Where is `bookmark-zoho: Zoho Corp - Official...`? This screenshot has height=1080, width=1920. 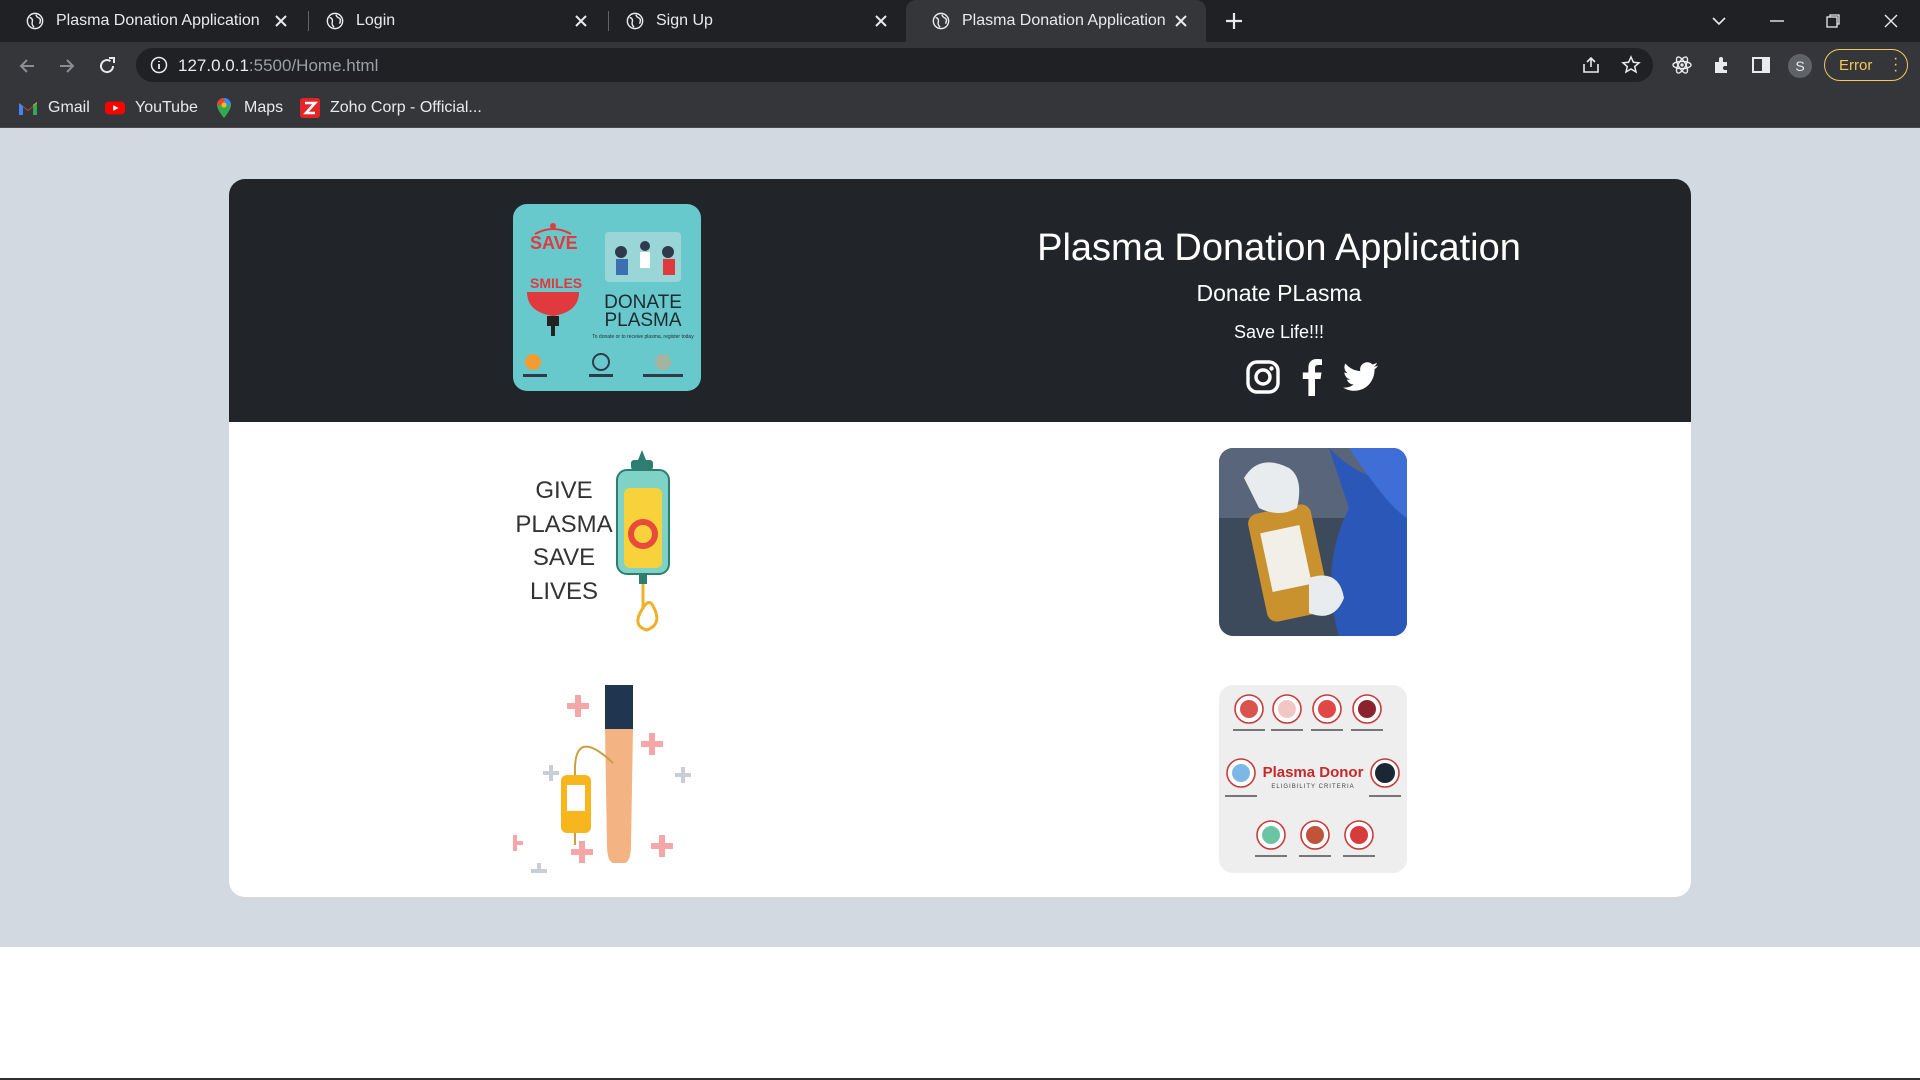 bookmark-zoho: Zoho Corp - Official... is located at coordinates (391, 108).